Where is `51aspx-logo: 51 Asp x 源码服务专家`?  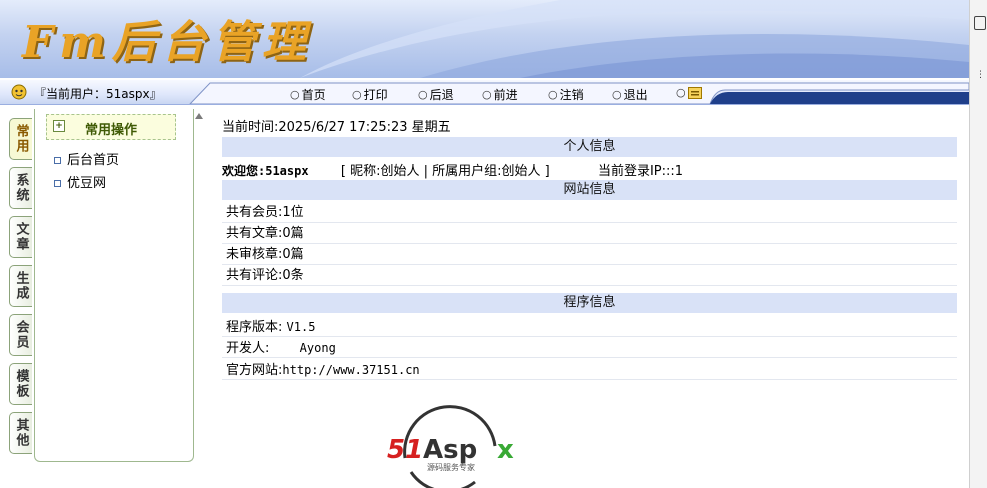
51aspx-logo: 51 Asp x 源码服务专家 is located at coordinates (450, 446).